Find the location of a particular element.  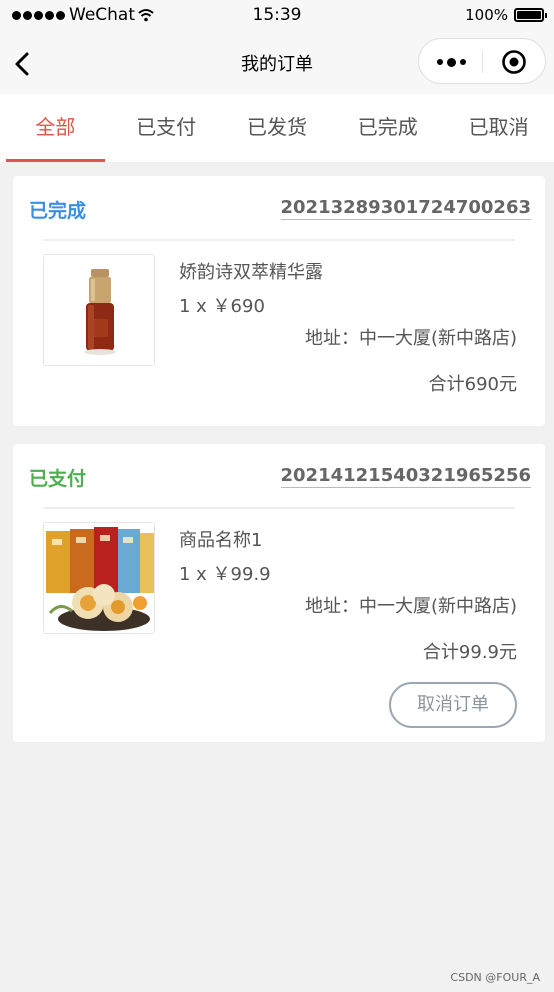

product-name: 商品名称1 is located at coordinates (221, 540).